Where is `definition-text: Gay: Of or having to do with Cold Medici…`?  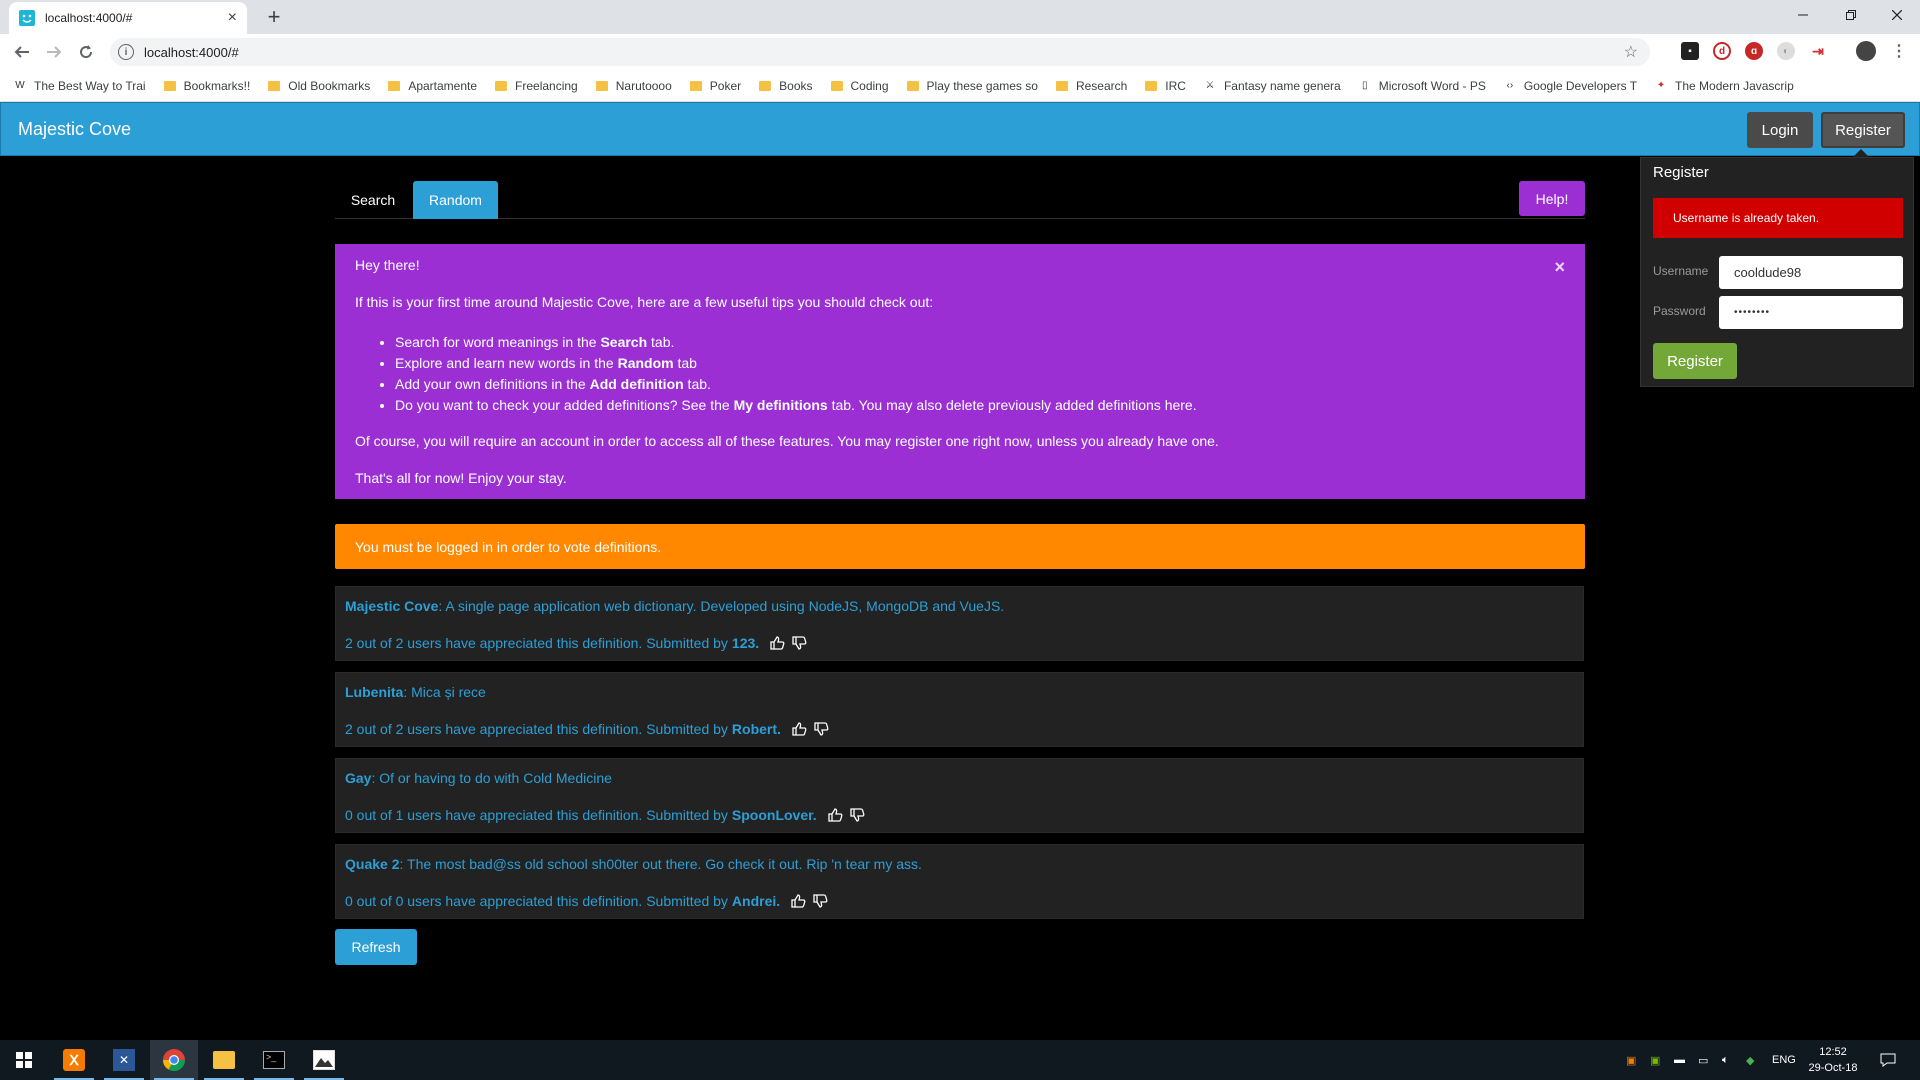
definition-text: Gay: Of or having to do with Cold Medici… is located at coordinates (478, 778).